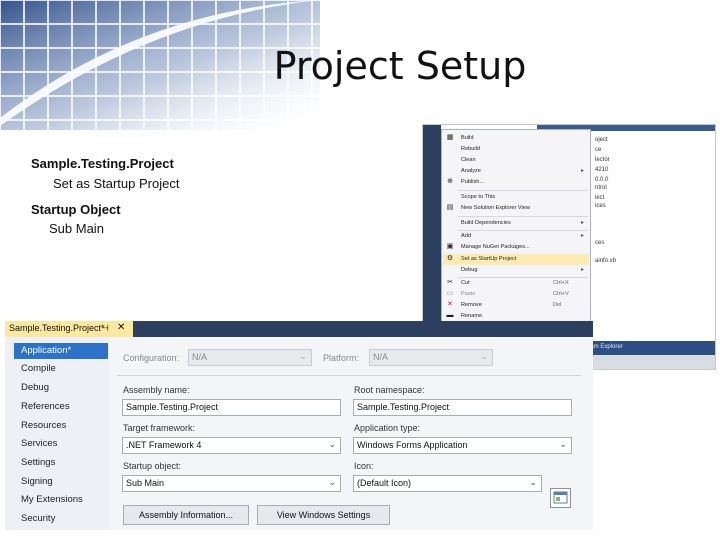 This screenshot has width=720, height=540. What do you see at coordinates (561, 283) in the screenshot?
I see `menu-shortcut: Ctrl+X` at bounding box center [561, 283].